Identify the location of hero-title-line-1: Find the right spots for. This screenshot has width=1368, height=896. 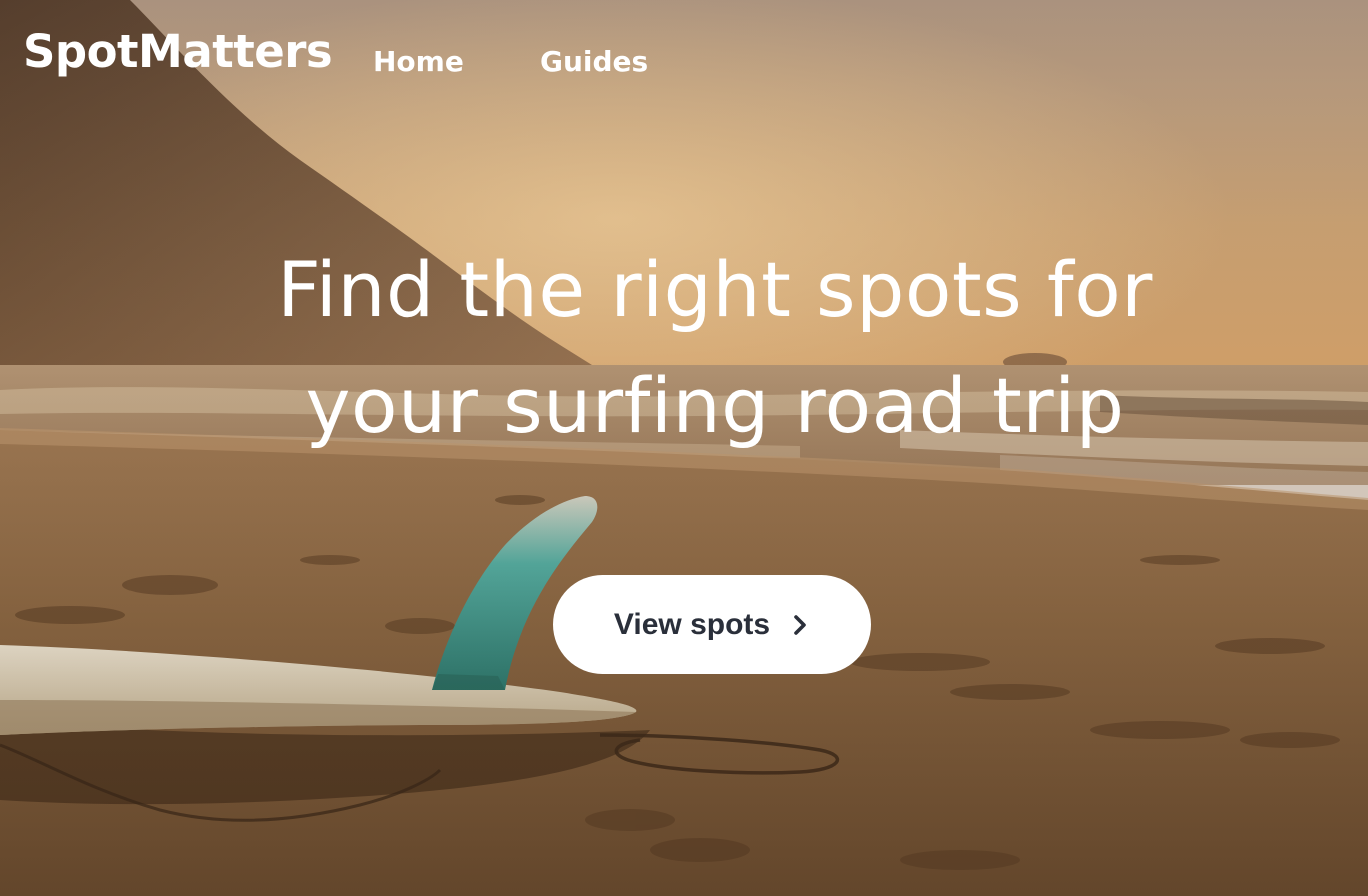
(715, 289).